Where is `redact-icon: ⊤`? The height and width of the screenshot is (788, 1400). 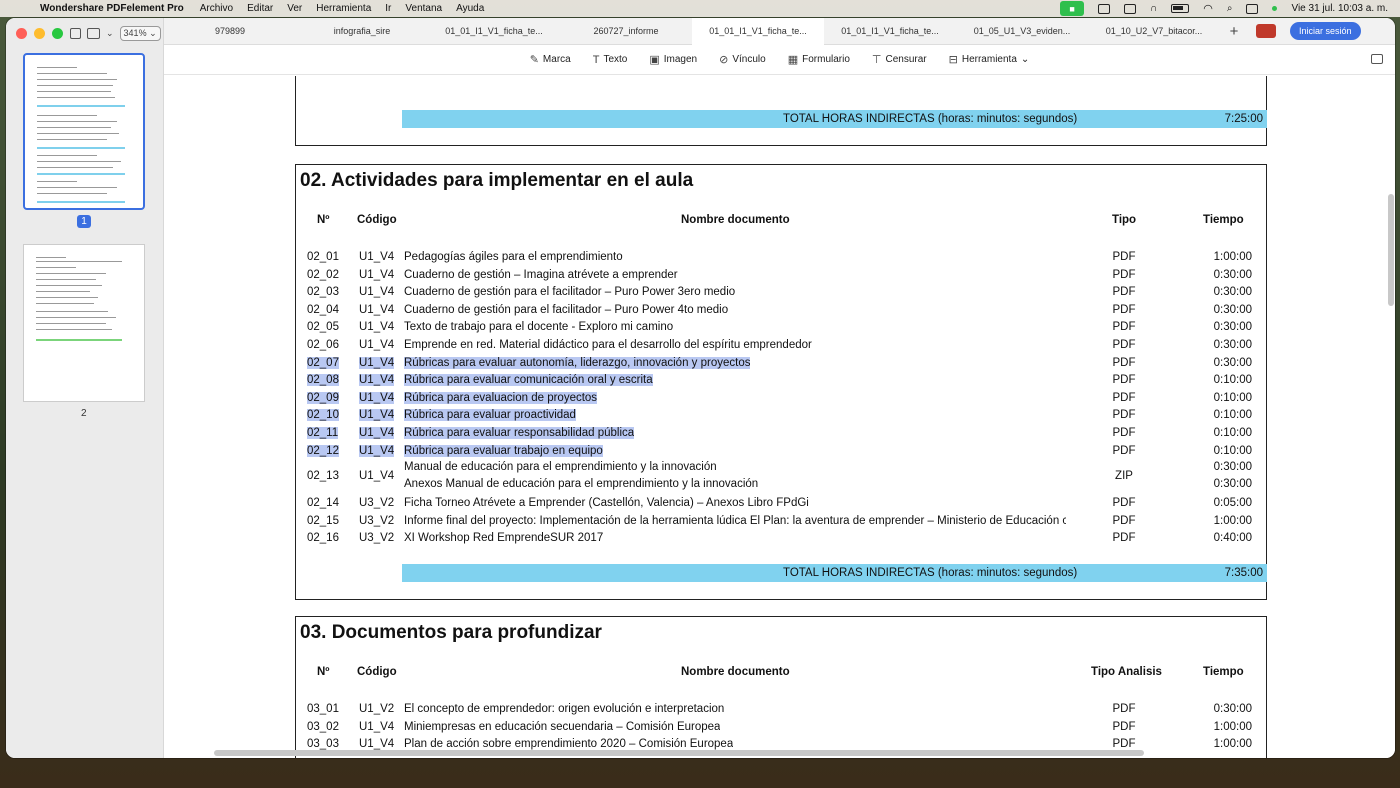
redact-icon: ⊤ is located at coordinates (876, 60).